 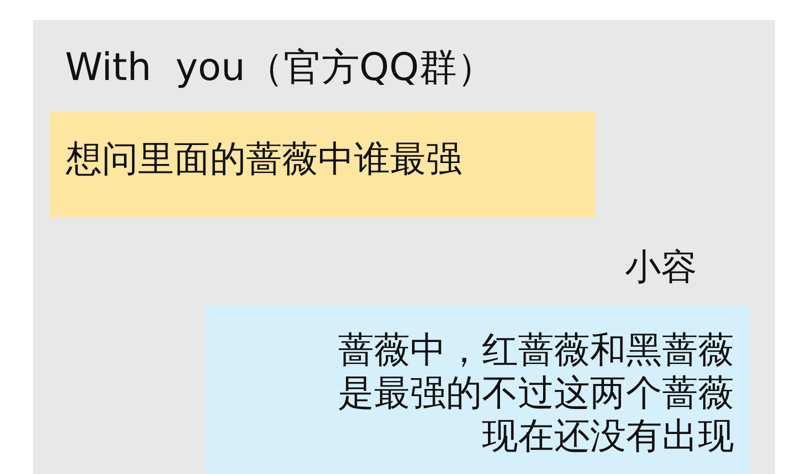 What do you see at coordinates (536, 393) in the screenshot?
I see `message-line: 是最强的不过这两个蔷薇` at bounding box center [536, 393].